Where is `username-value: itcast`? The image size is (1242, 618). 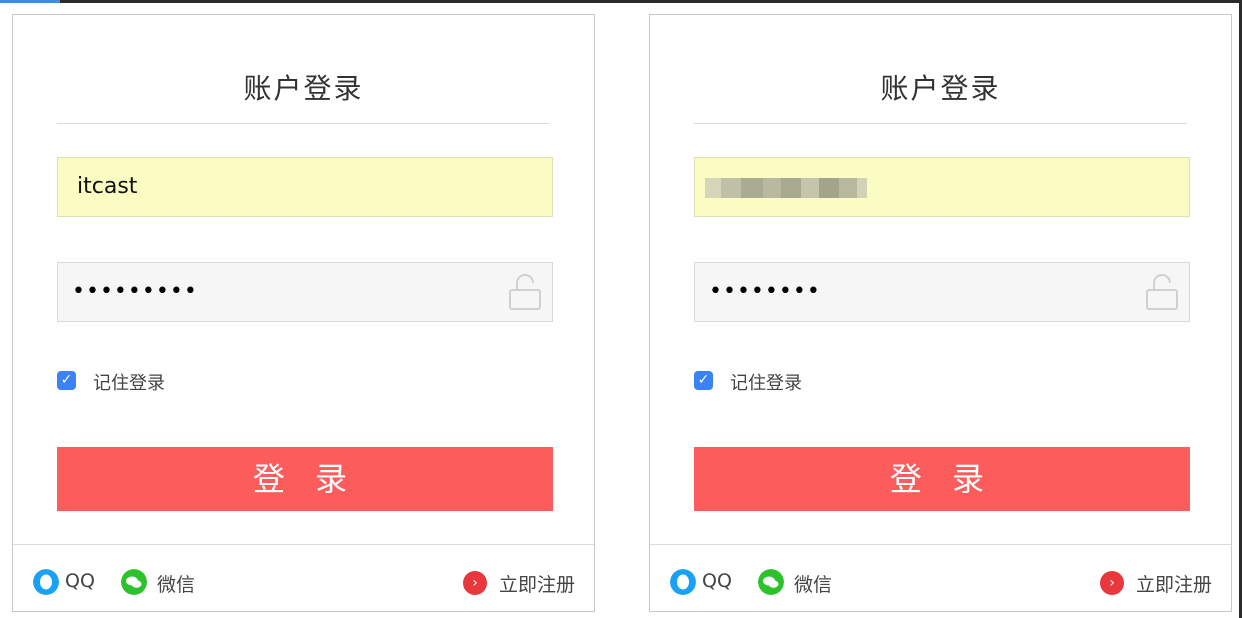 username-value: itcast is located at coordinates (107, 186).